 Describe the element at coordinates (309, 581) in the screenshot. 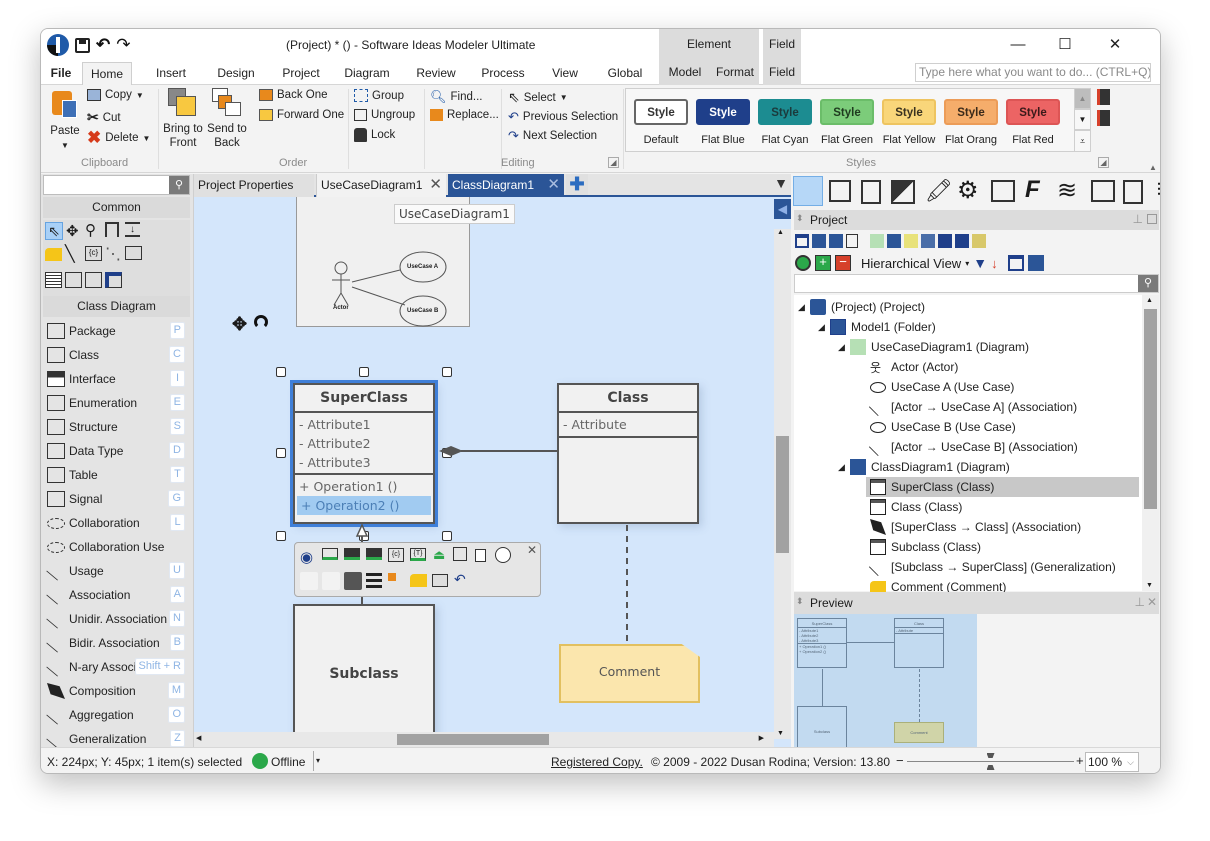

I see `fill-color-icon` at that location.